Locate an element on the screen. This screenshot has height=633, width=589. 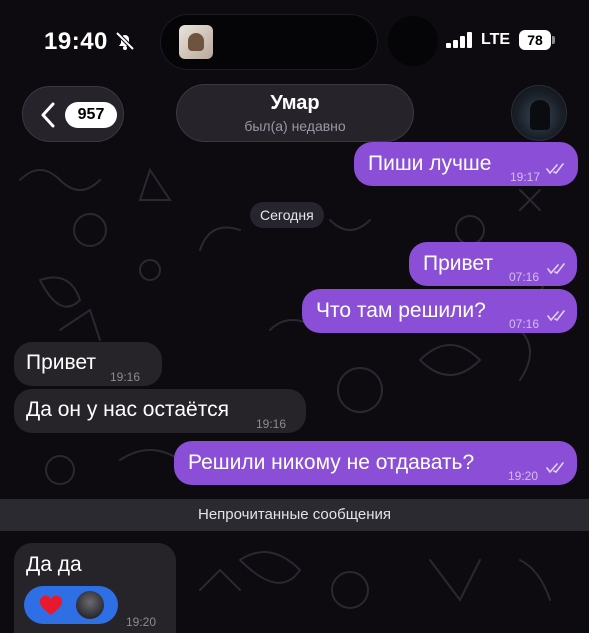
chat-title: Умар был(а) недавно is located at coordinates (295, 113).